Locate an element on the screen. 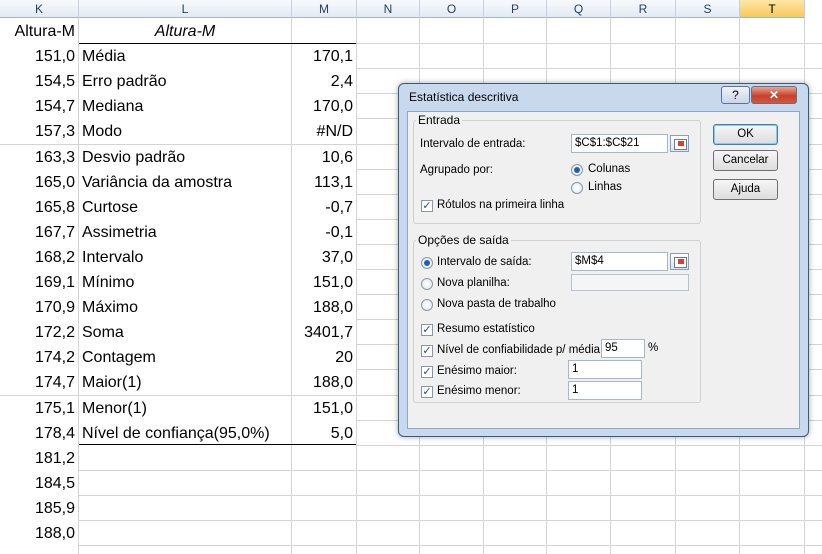  stat-label-cell: Intervalo is located at coordinates (185, 257).